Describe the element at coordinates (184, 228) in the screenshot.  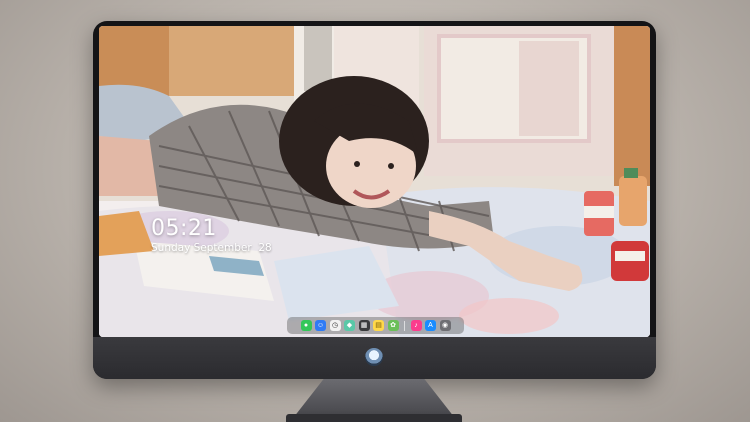
I see `lock-screen-time: 05:21` at that location.